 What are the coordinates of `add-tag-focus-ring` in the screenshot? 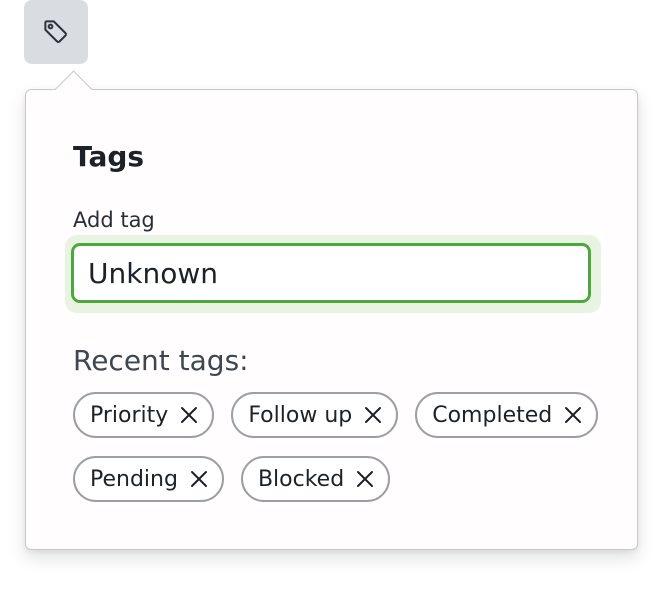 It's located at (333, 274).